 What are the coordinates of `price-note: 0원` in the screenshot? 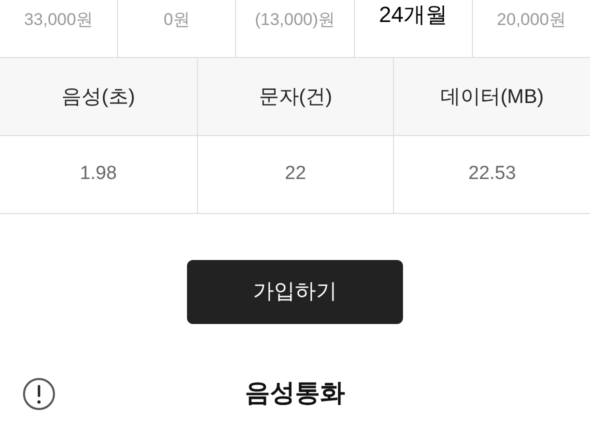 It's located at (177, 20).